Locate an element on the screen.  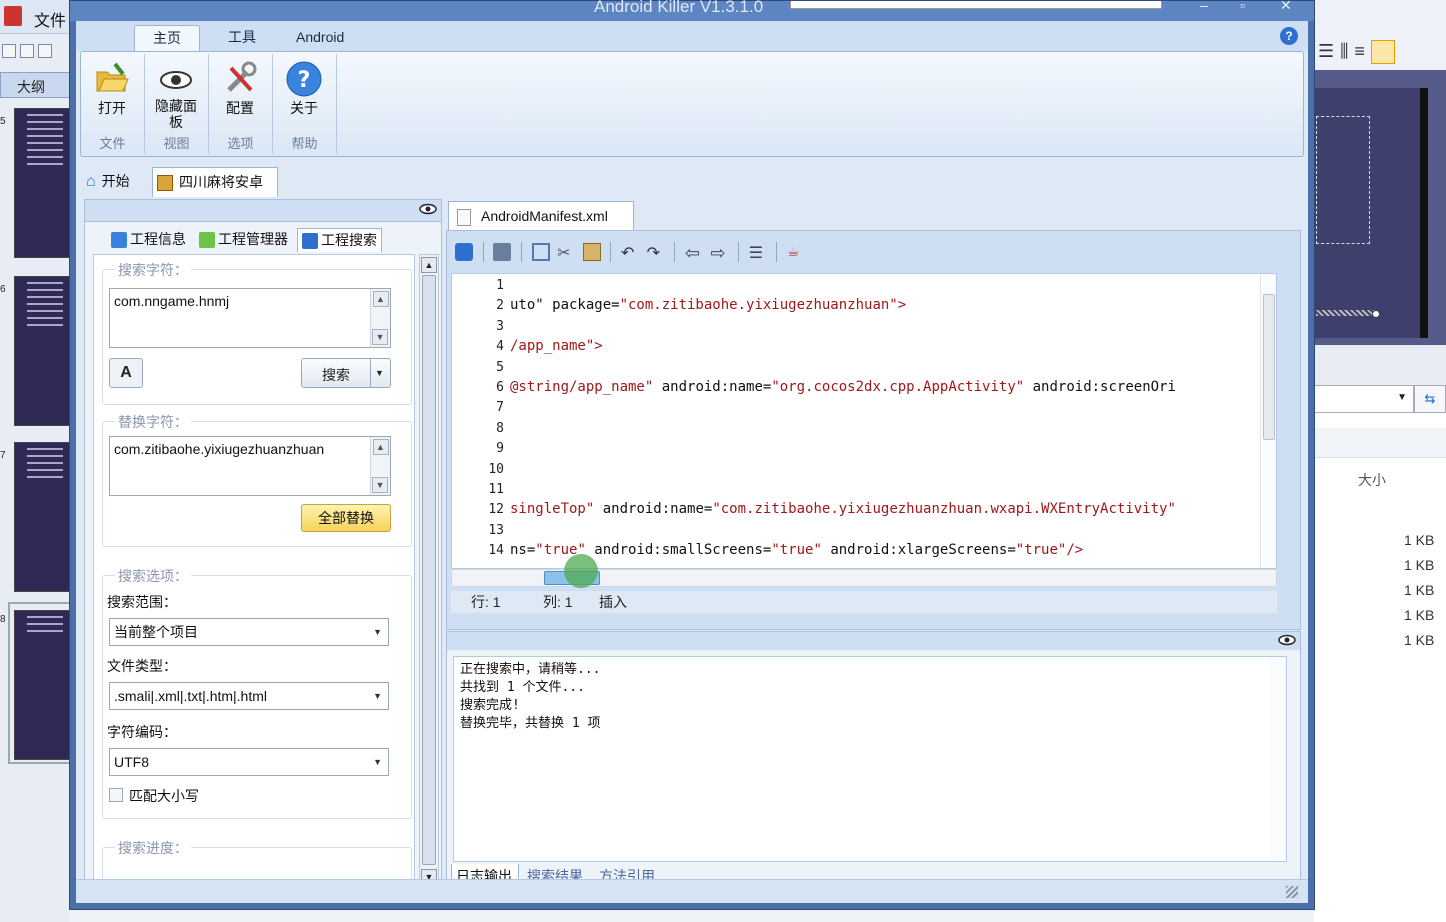
progress-section-label: 搜索进度： is located at coordinates (153, 848).